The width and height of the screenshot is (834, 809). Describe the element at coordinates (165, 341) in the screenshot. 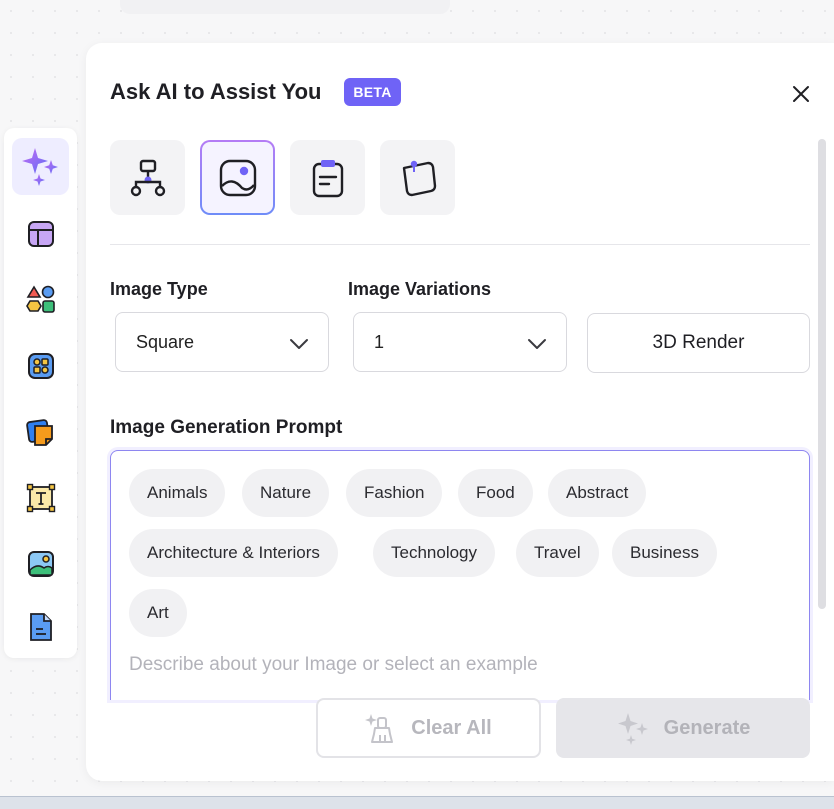

I see `image-type-value: Square` at that location.